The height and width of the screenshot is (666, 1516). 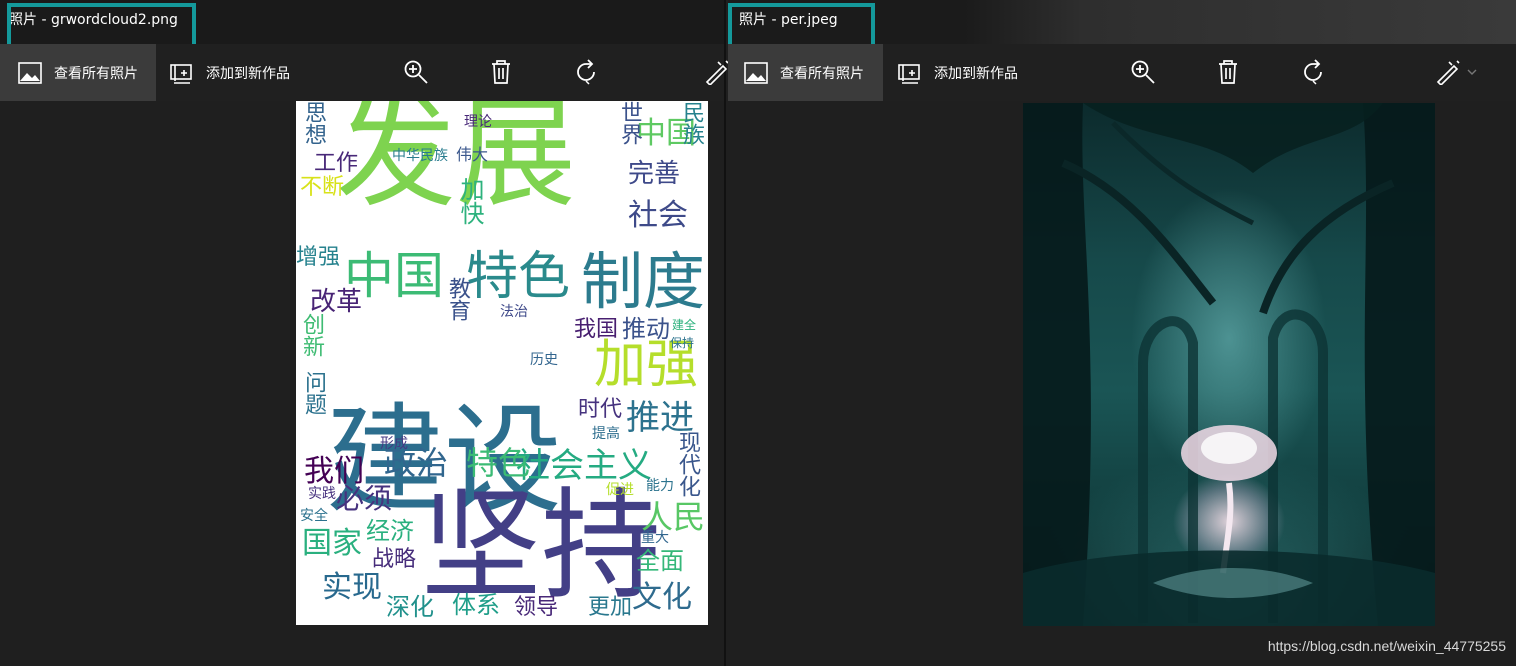 I want to click on wordcloud-word: 深化, so click(x=410, y=607).